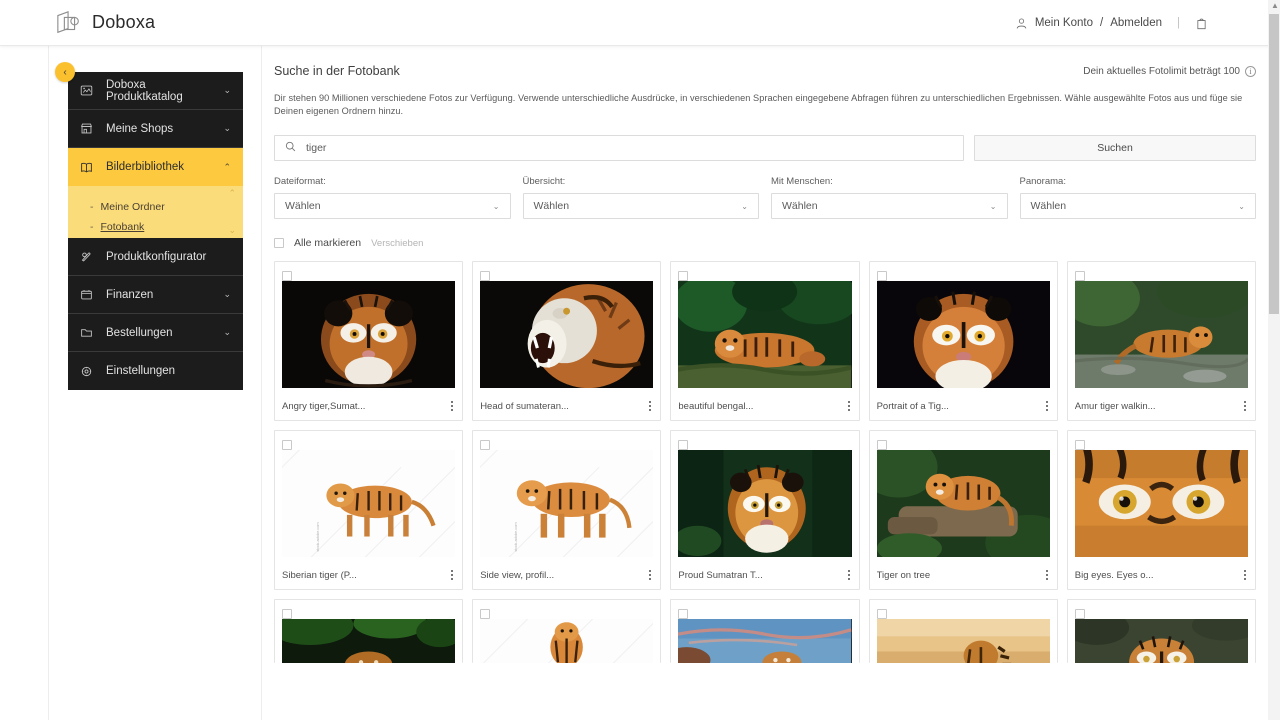 The image size is (1280, 720). What do you see at coordinates (1137, 206) in the screenshot?
I see `filter-select-panorama: Wählen ⌄` at bounding box center [1137, 206].